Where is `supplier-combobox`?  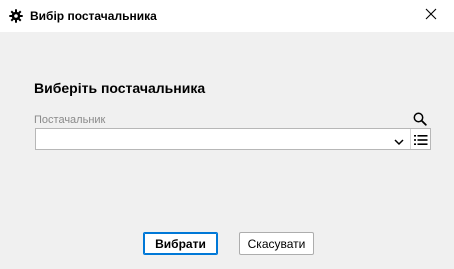 supplier-combobox is located at coordinates (233, 139).